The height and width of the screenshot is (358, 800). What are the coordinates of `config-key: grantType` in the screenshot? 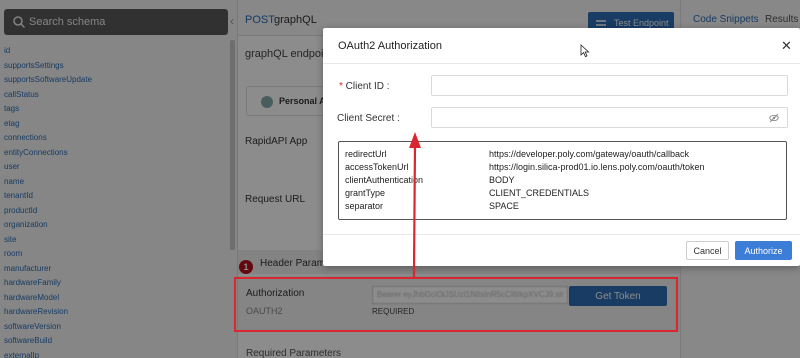 It's located at (365, 193).